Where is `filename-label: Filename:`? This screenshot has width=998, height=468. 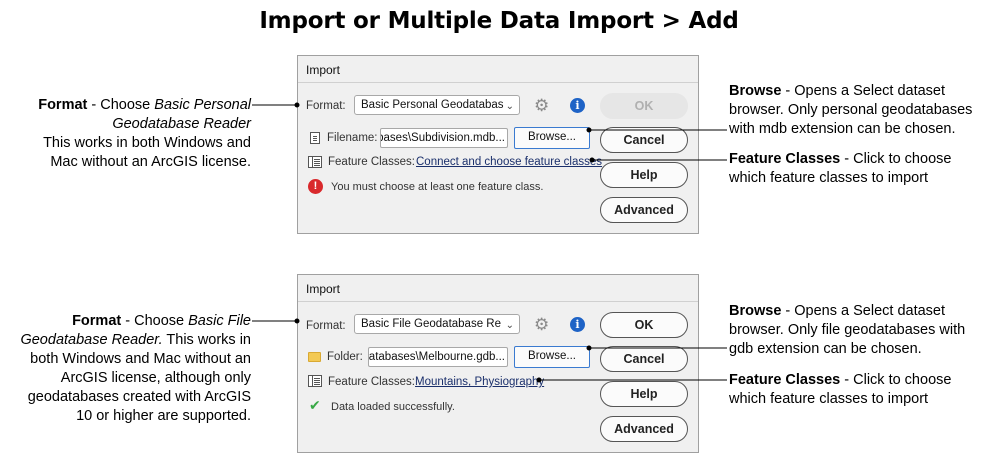
filename-label: Filename: is located at coordinates (352, 138).